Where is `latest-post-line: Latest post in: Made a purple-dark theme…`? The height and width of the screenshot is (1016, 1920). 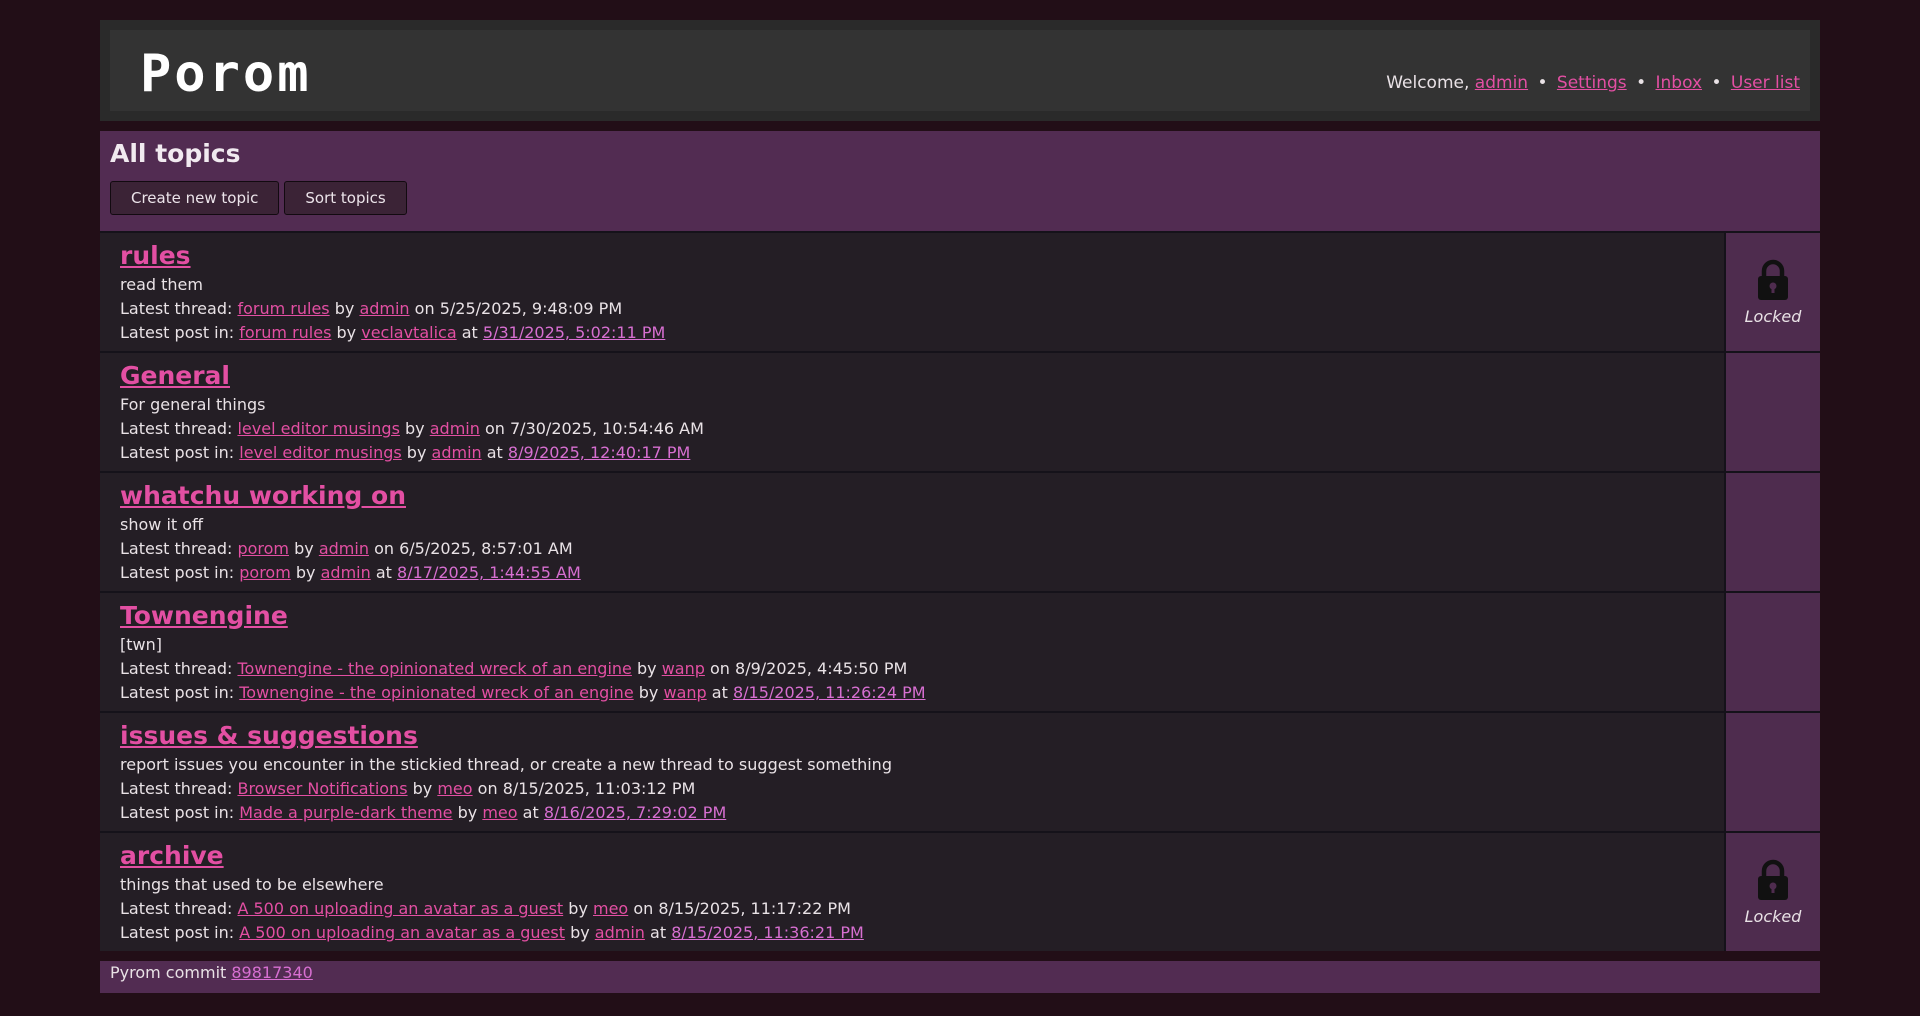 latest-post-line: Latest post in: Made a purple-dark theme… is located at coordinates (912, 813).